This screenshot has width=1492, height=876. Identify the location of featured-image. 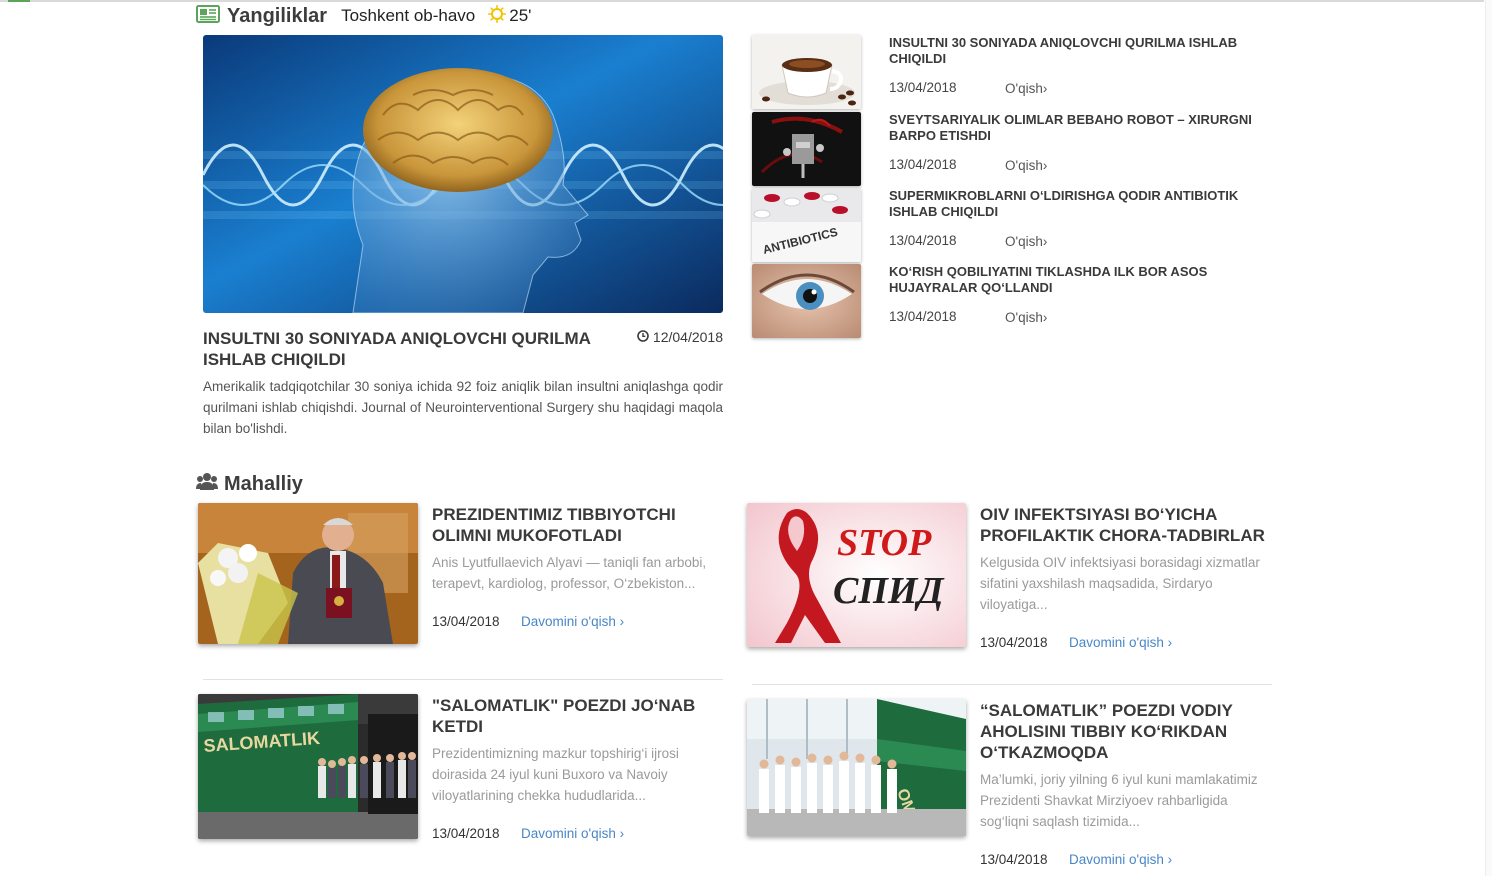
(463, 174).